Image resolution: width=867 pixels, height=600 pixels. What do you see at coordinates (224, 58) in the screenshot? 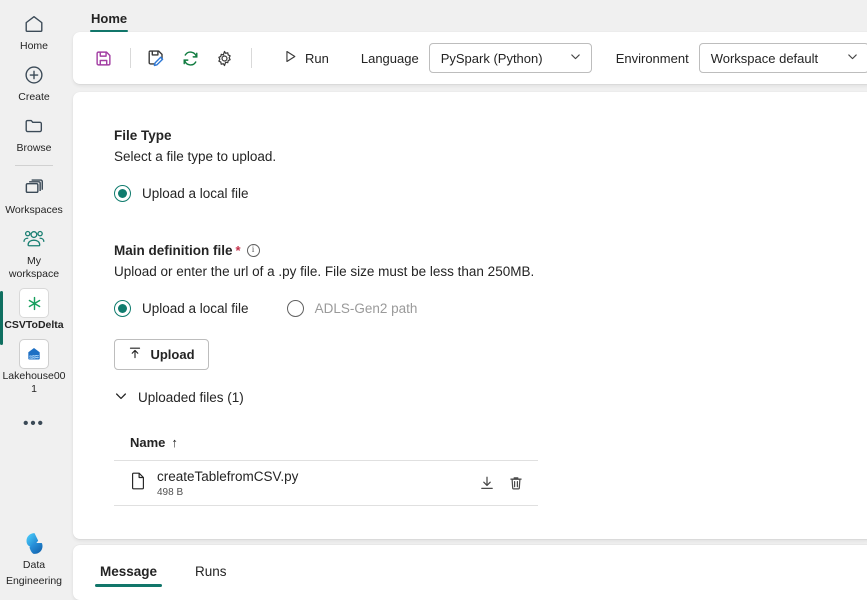
I see `settings-gear-icon` at bounding box center [224, 58].